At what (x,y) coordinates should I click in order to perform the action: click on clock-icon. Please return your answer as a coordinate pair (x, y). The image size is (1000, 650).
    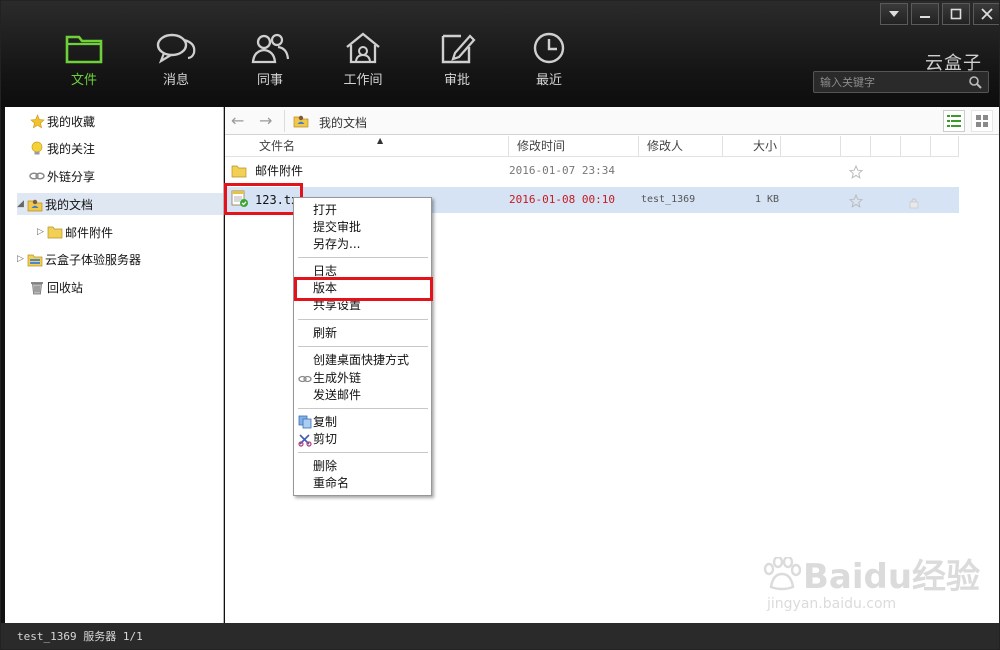
    Looking at the image, I should click on (549, 48).